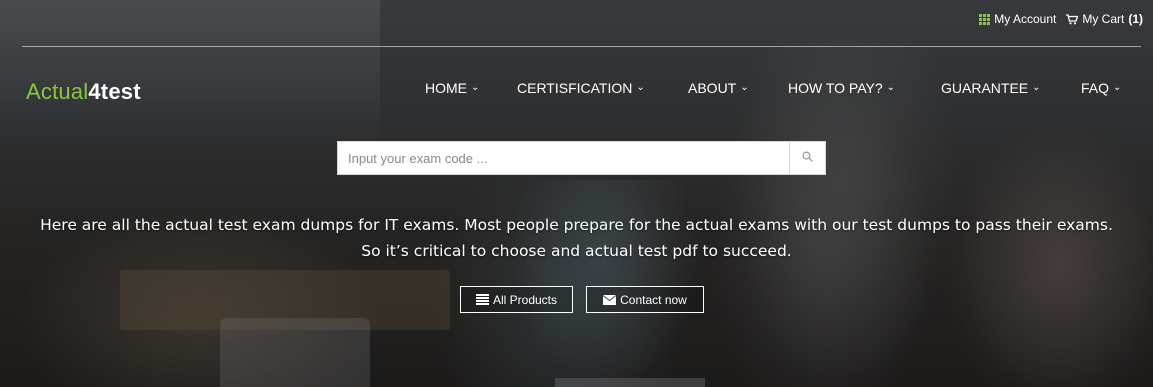 Image resolution: width=1153 pixels, height=387 pixels. Describe the element at coordinates (653, 299) in the screenshot. I see `contact-now-label: Contact now` at that location.